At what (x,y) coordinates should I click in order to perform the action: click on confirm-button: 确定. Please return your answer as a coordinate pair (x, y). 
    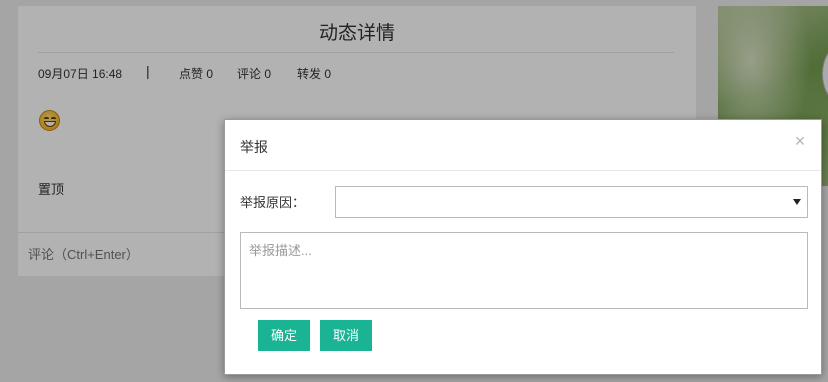
    Looking at the image, I should click on (284, 335).